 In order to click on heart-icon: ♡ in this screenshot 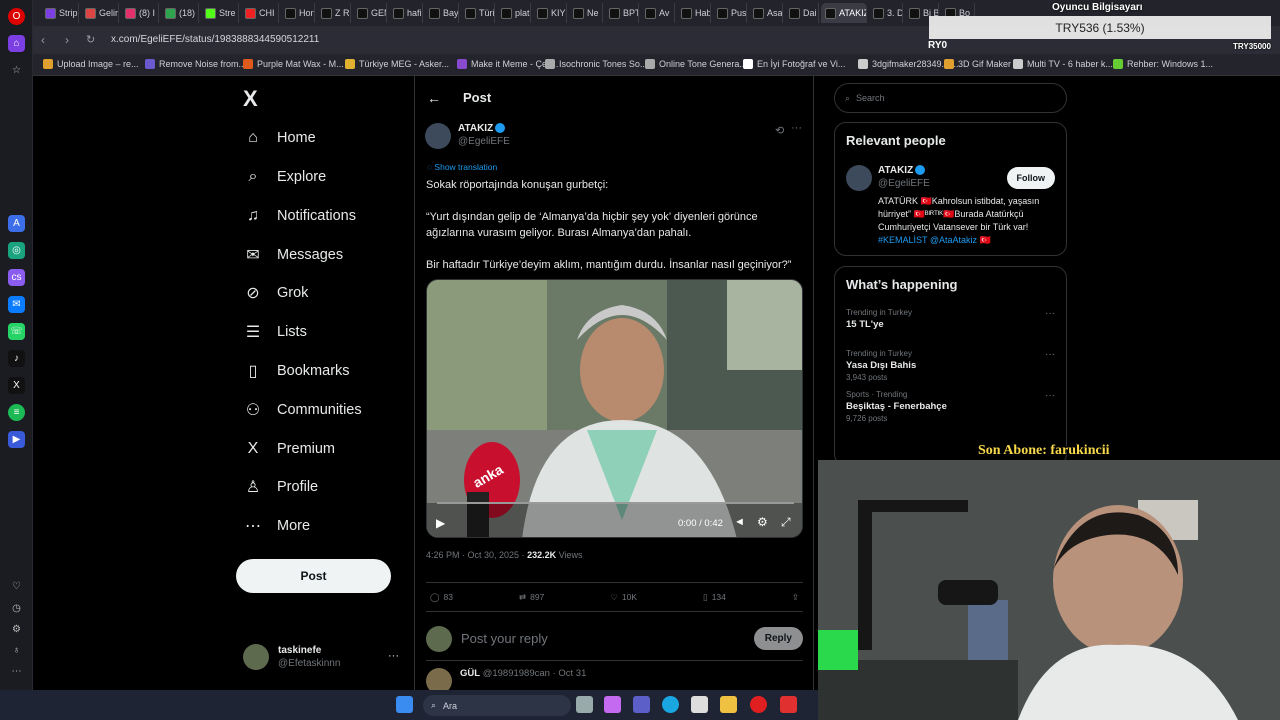, I will do `click(16, 586)`.